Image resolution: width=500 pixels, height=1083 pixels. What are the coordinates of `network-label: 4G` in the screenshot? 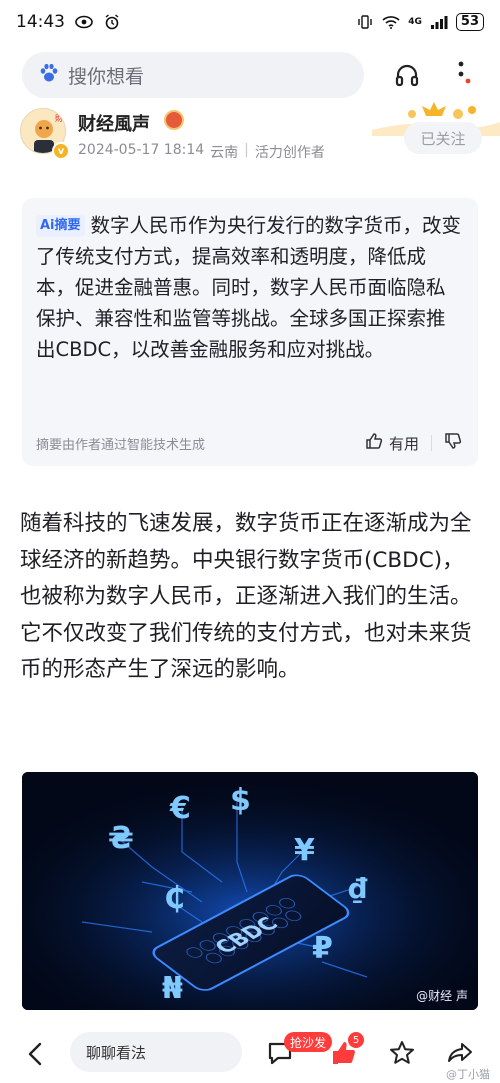 It's located at (415, 22).